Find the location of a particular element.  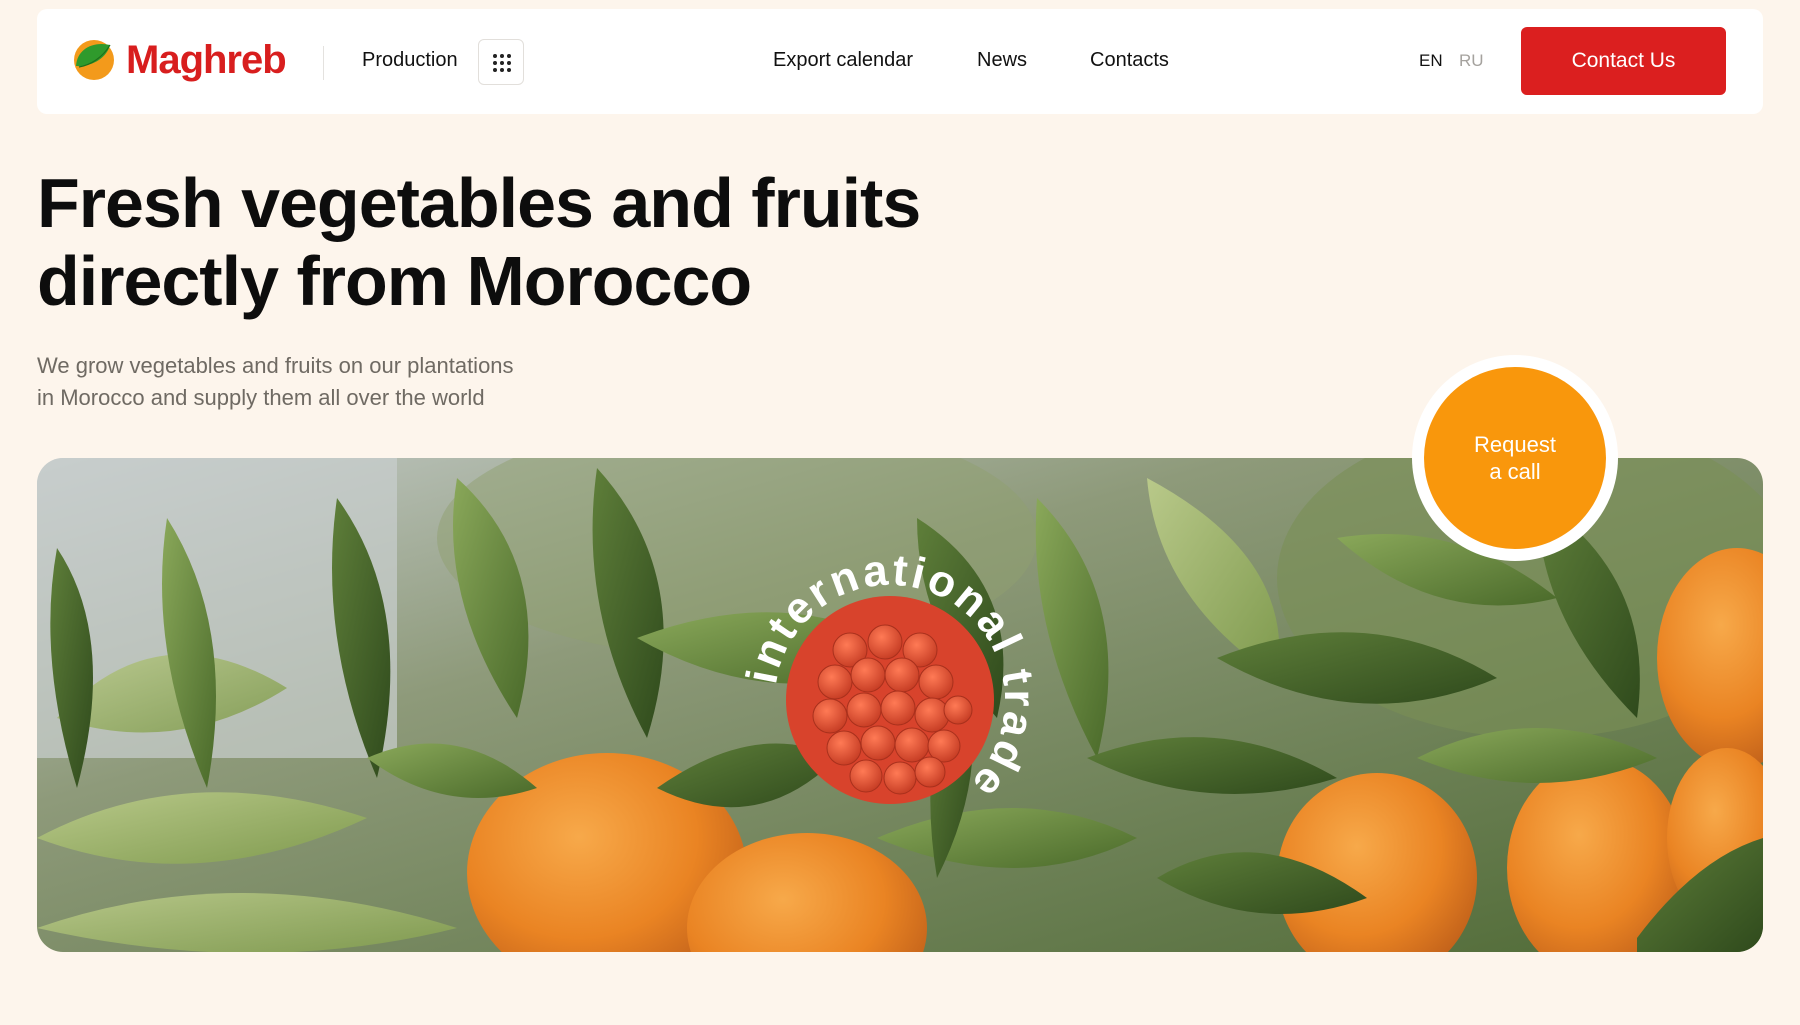

international-trade-badge: international trade is located at coordinates (890, 680).